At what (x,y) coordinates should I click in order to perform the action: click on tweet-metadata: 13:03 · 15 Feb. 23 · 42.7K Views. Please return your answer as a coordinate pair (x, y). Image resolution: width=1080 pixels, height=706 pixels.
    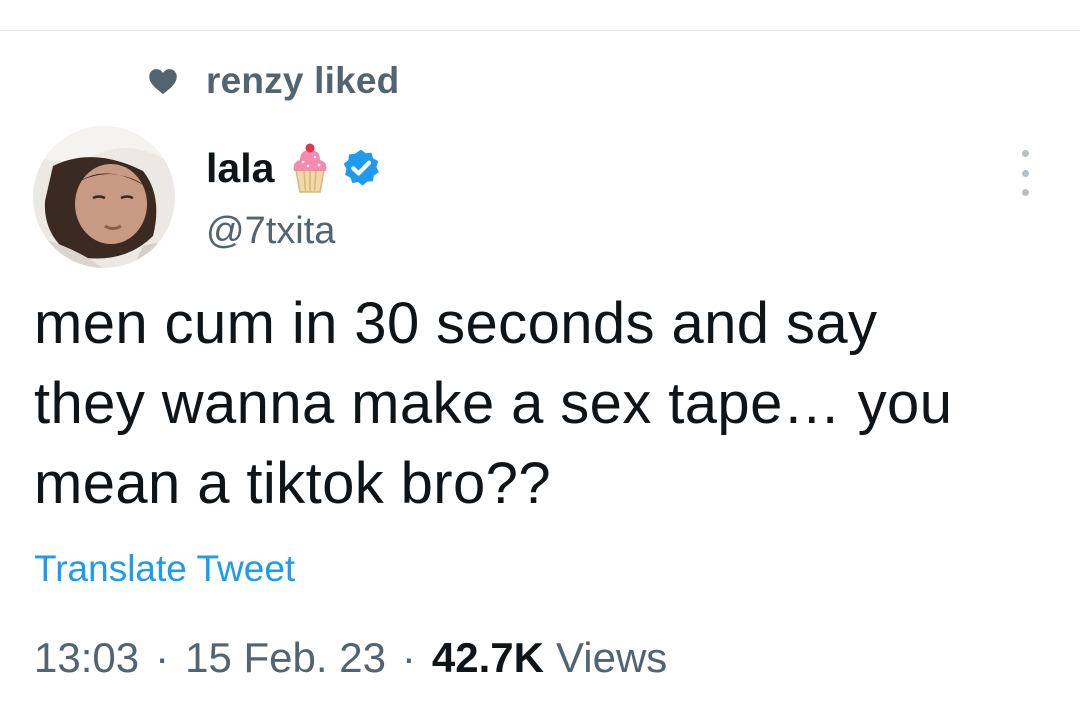
    Looking at the image, I should click on (350, 658).